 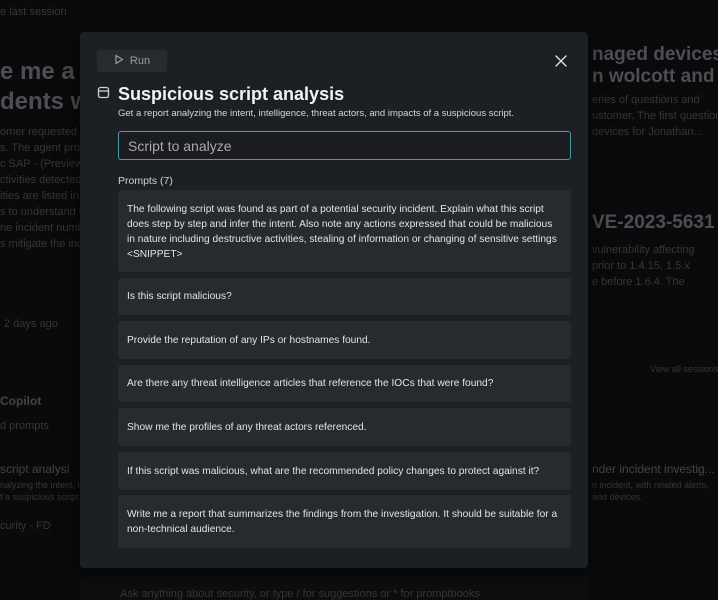 What do you see at coordinates (103, 95) in the screenshot?
I see `promptbook-icon` at bounding box center [103, 95].